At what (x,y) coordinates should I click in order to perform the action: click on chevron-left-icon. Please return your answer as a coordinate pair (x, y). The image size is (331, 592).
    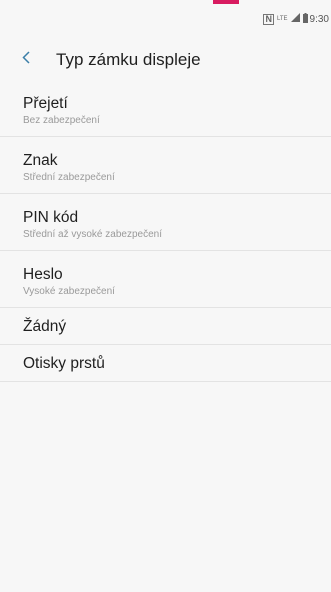
    Looking at the image, I should click on (26, 60).